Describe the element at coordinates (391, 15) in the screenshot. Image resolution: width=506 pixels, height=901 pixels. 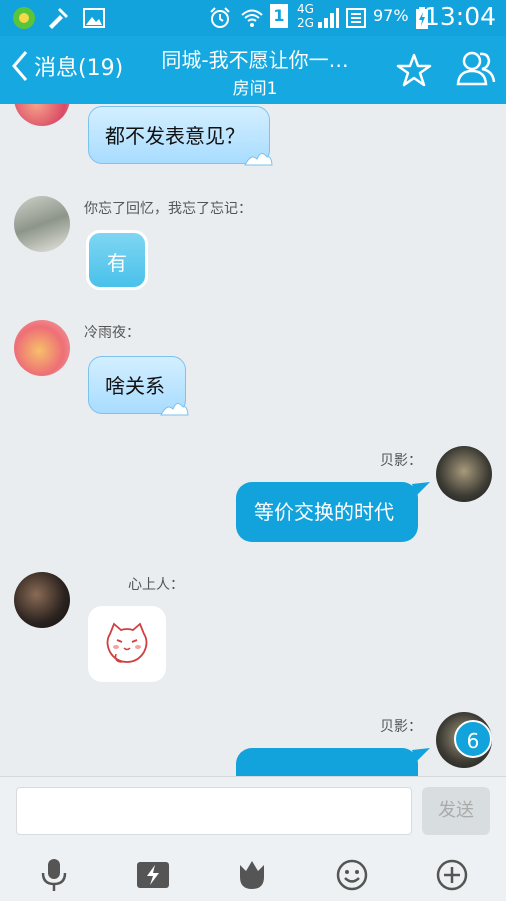
I see `battery-percent: 97%` at that location.